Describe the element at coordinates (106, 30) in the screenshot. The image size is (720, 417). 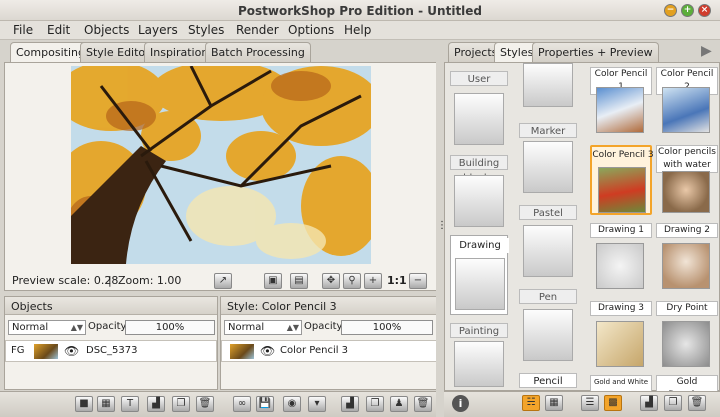
I see `menu-objects: Objects` at that location.